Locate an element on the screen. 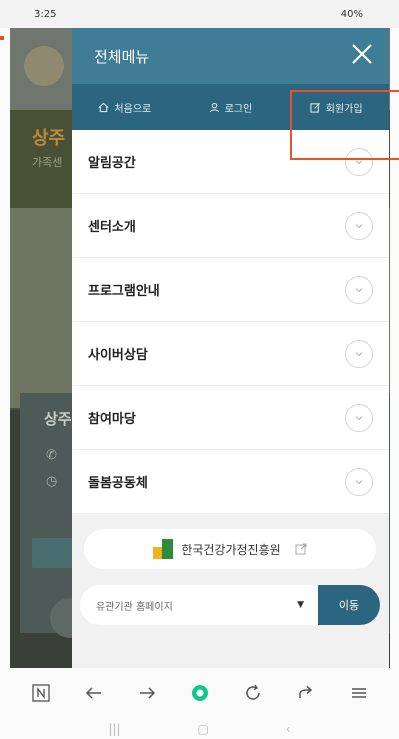 Image resolution: width=399 pixels, height=739 pixels. close-icon is located at coordinates (362, 54).